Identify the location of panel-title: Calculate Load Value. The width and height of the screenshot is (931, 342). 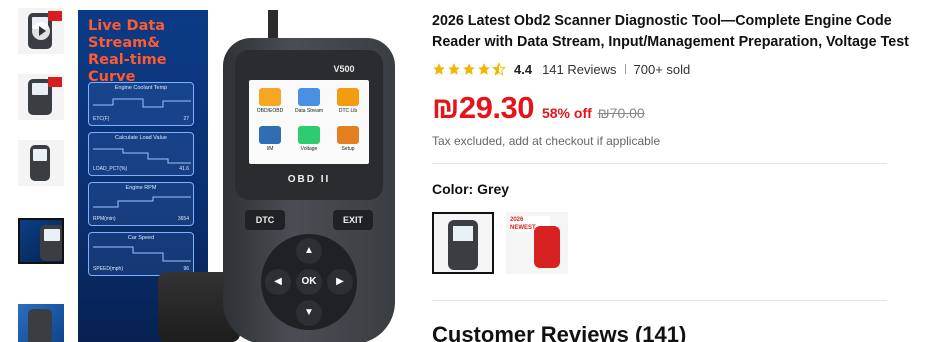
(141, 138).